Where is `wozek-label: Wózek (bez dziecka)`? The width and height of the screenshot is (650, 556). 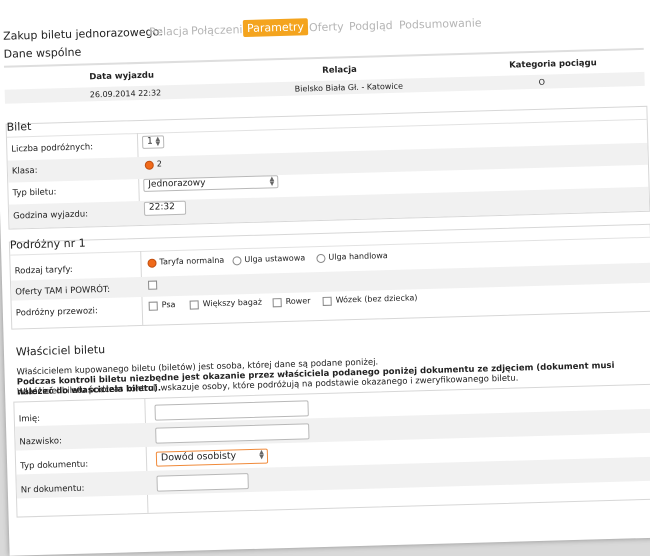
wozek-label: Wózek (bez dziecka) is located at coordinates (376, 299).